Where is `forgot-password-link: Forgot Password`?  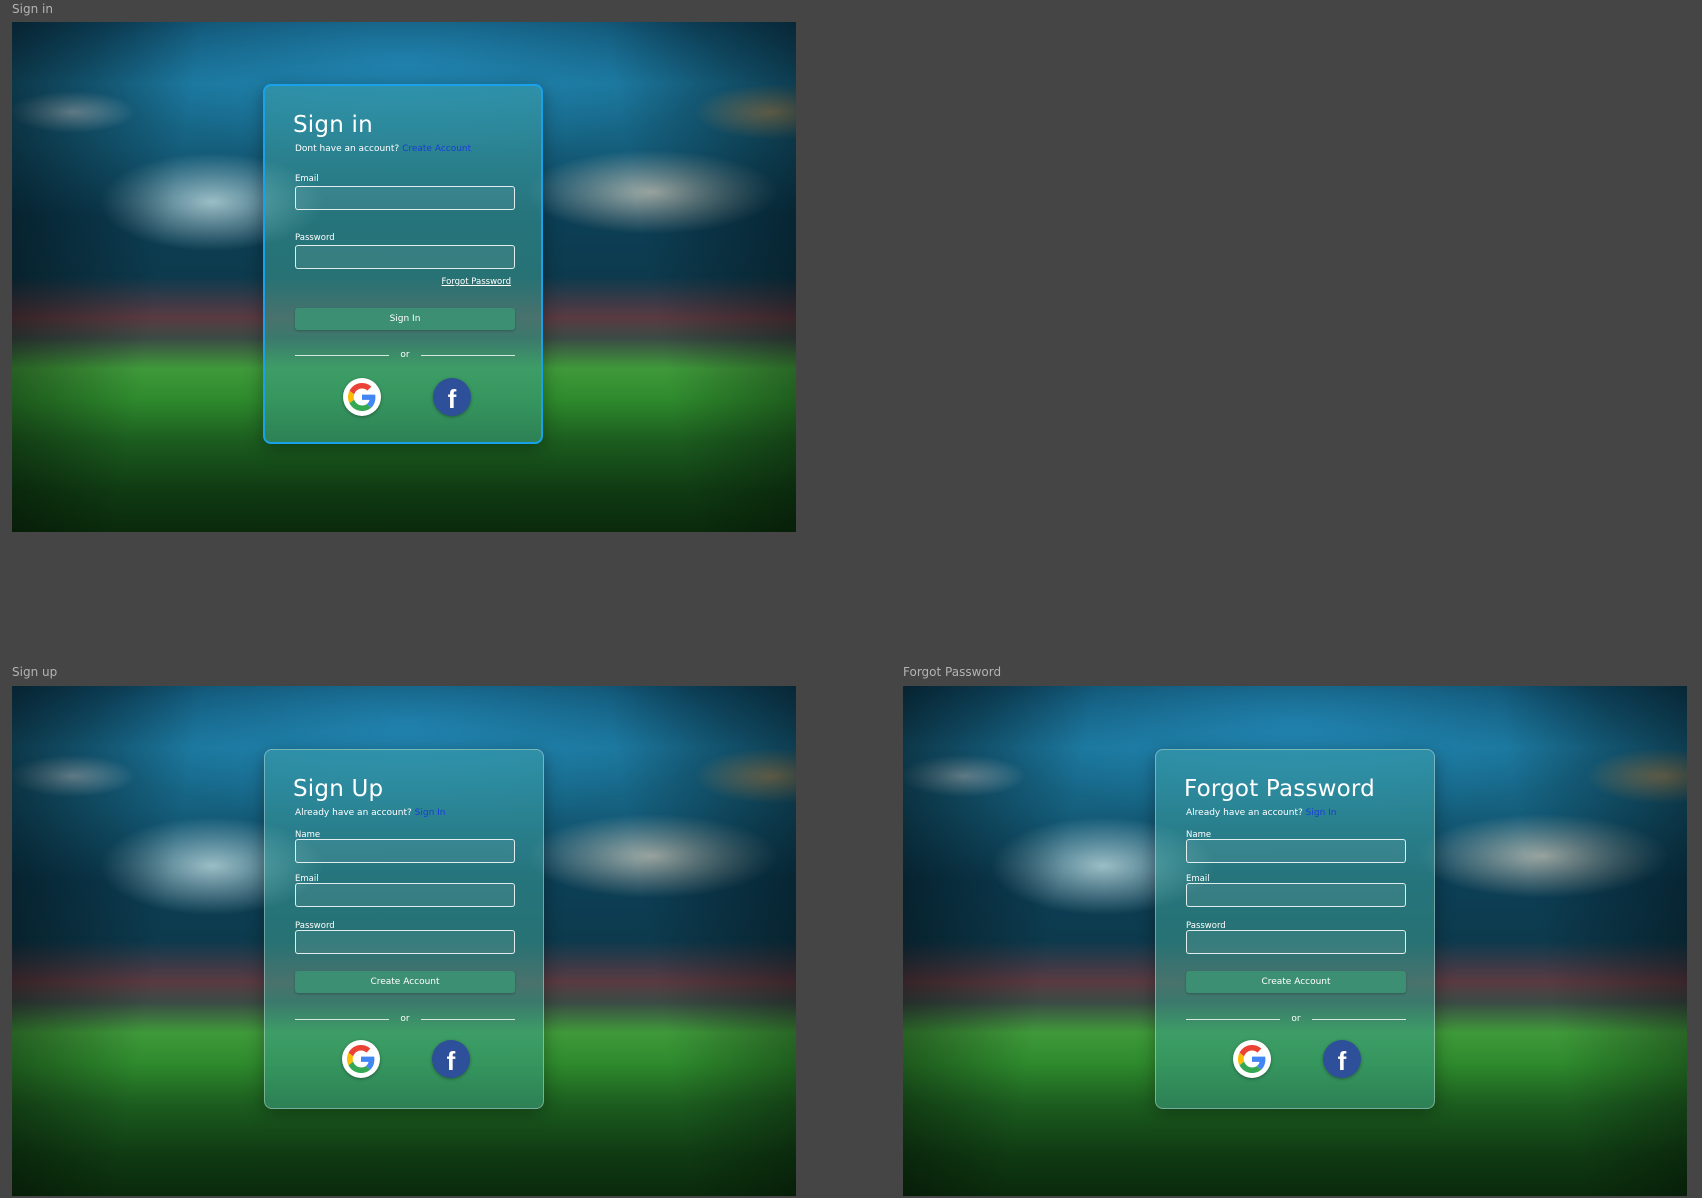 forgot-password-link: Forgot Password is located at coordinates (476, 282).